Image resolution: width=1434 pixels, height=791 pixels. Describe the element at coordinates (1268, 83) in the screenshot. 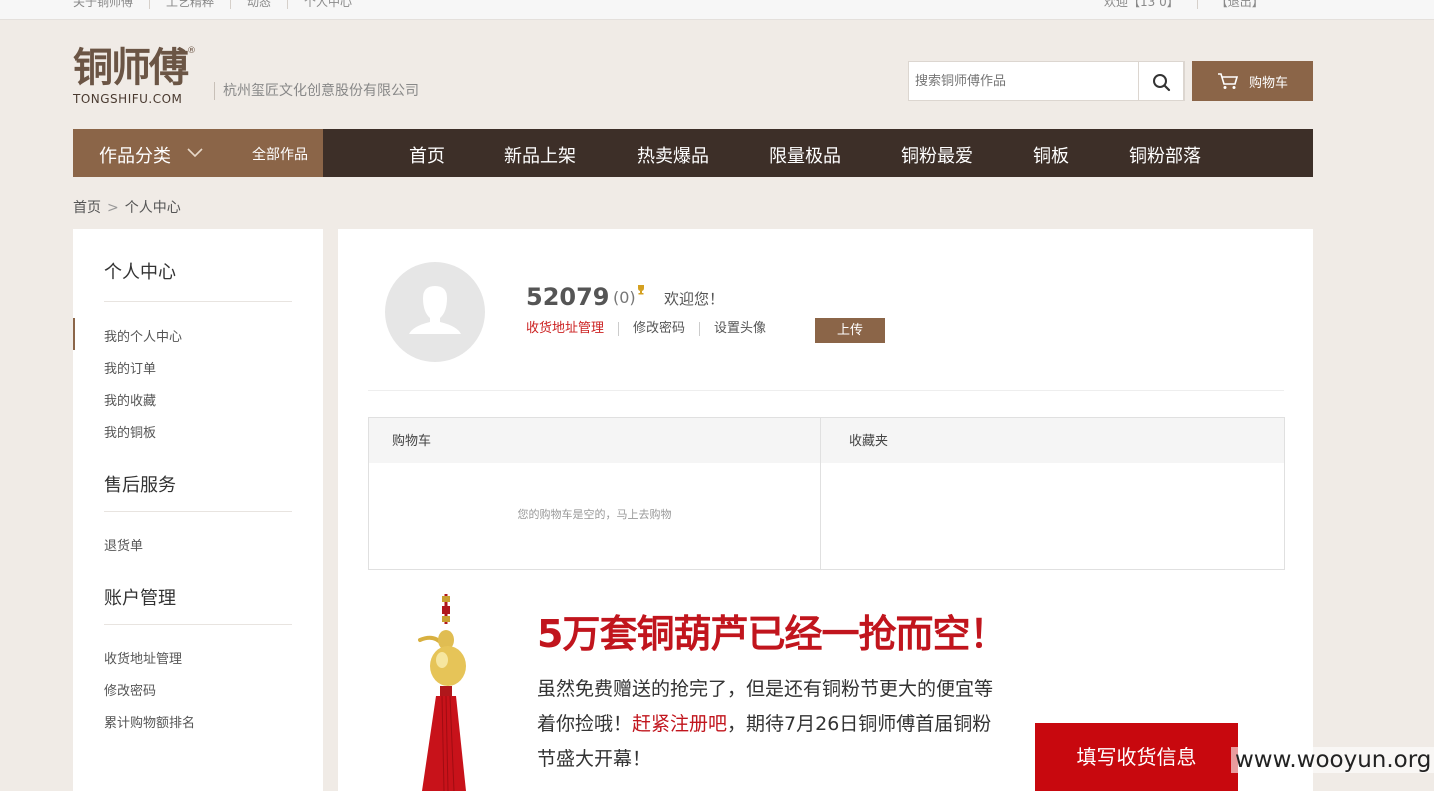

I see `cart-button-label: 购物车` at that location.